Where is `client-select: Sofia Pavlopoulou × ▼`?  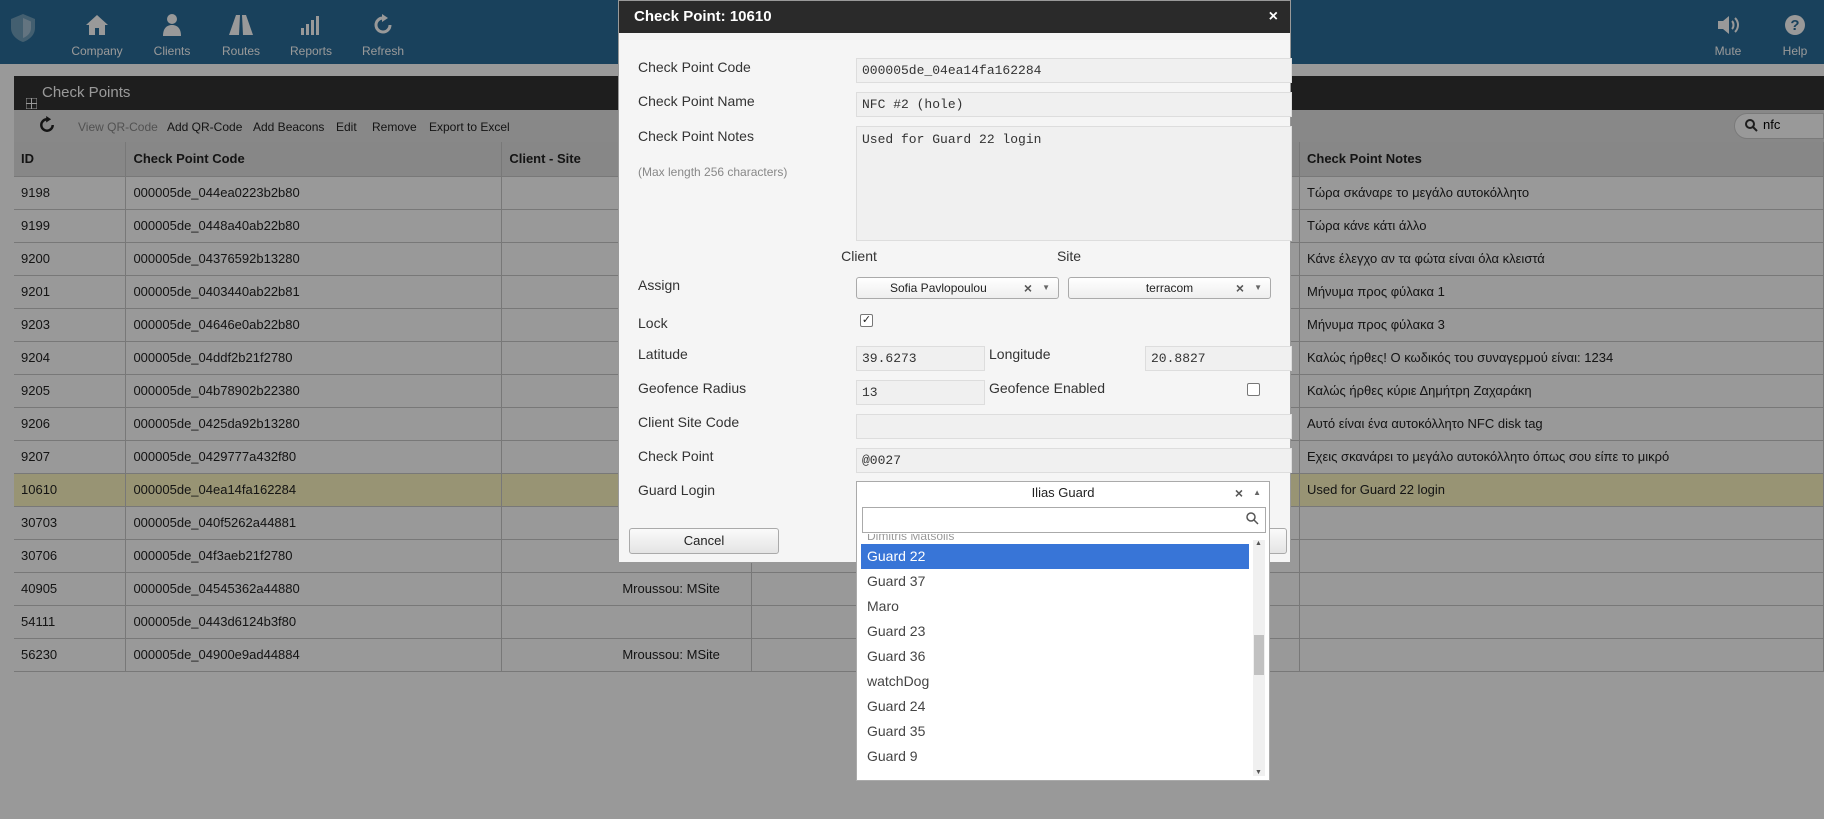
client-select: Sofia Pavlopoulou × ▼ is located at coordinates (957, 288).